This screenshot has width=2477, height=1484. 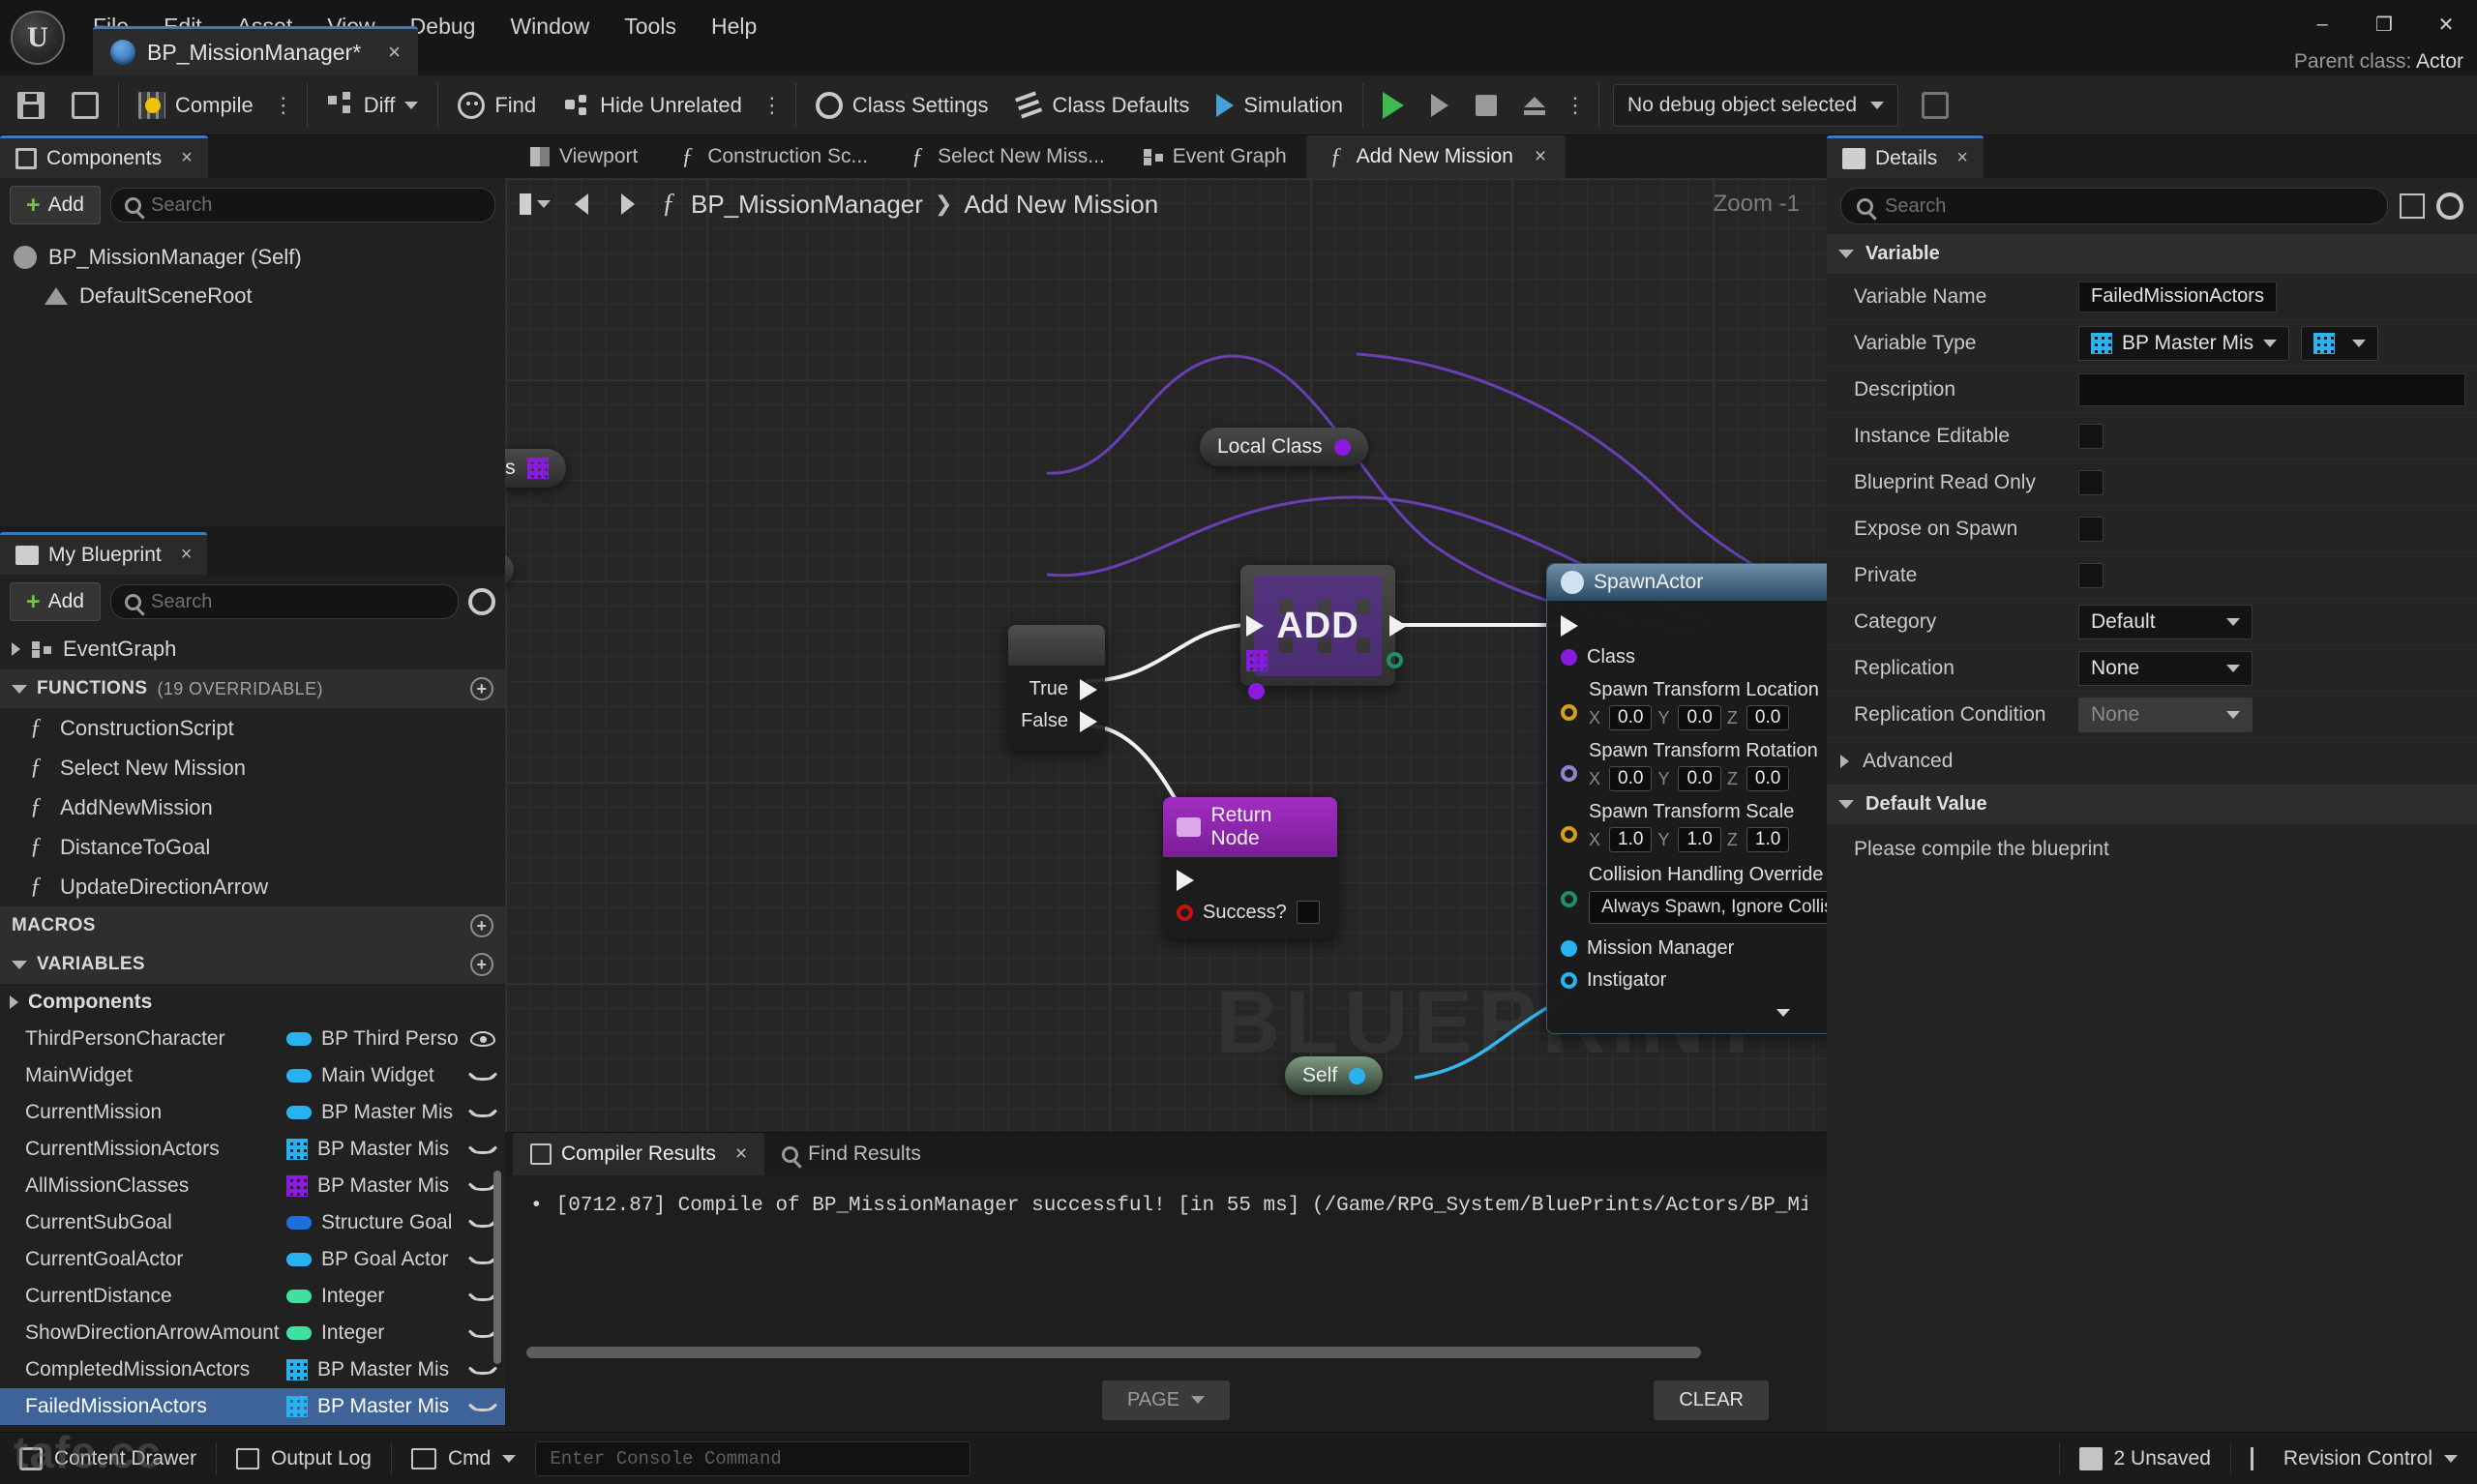 What do you see at coordinates (256, 50) in the screenshot?
I see `asset-tab-bp-missionmanager: BP_MissionManager* ×` at bounding box center [256, 50].